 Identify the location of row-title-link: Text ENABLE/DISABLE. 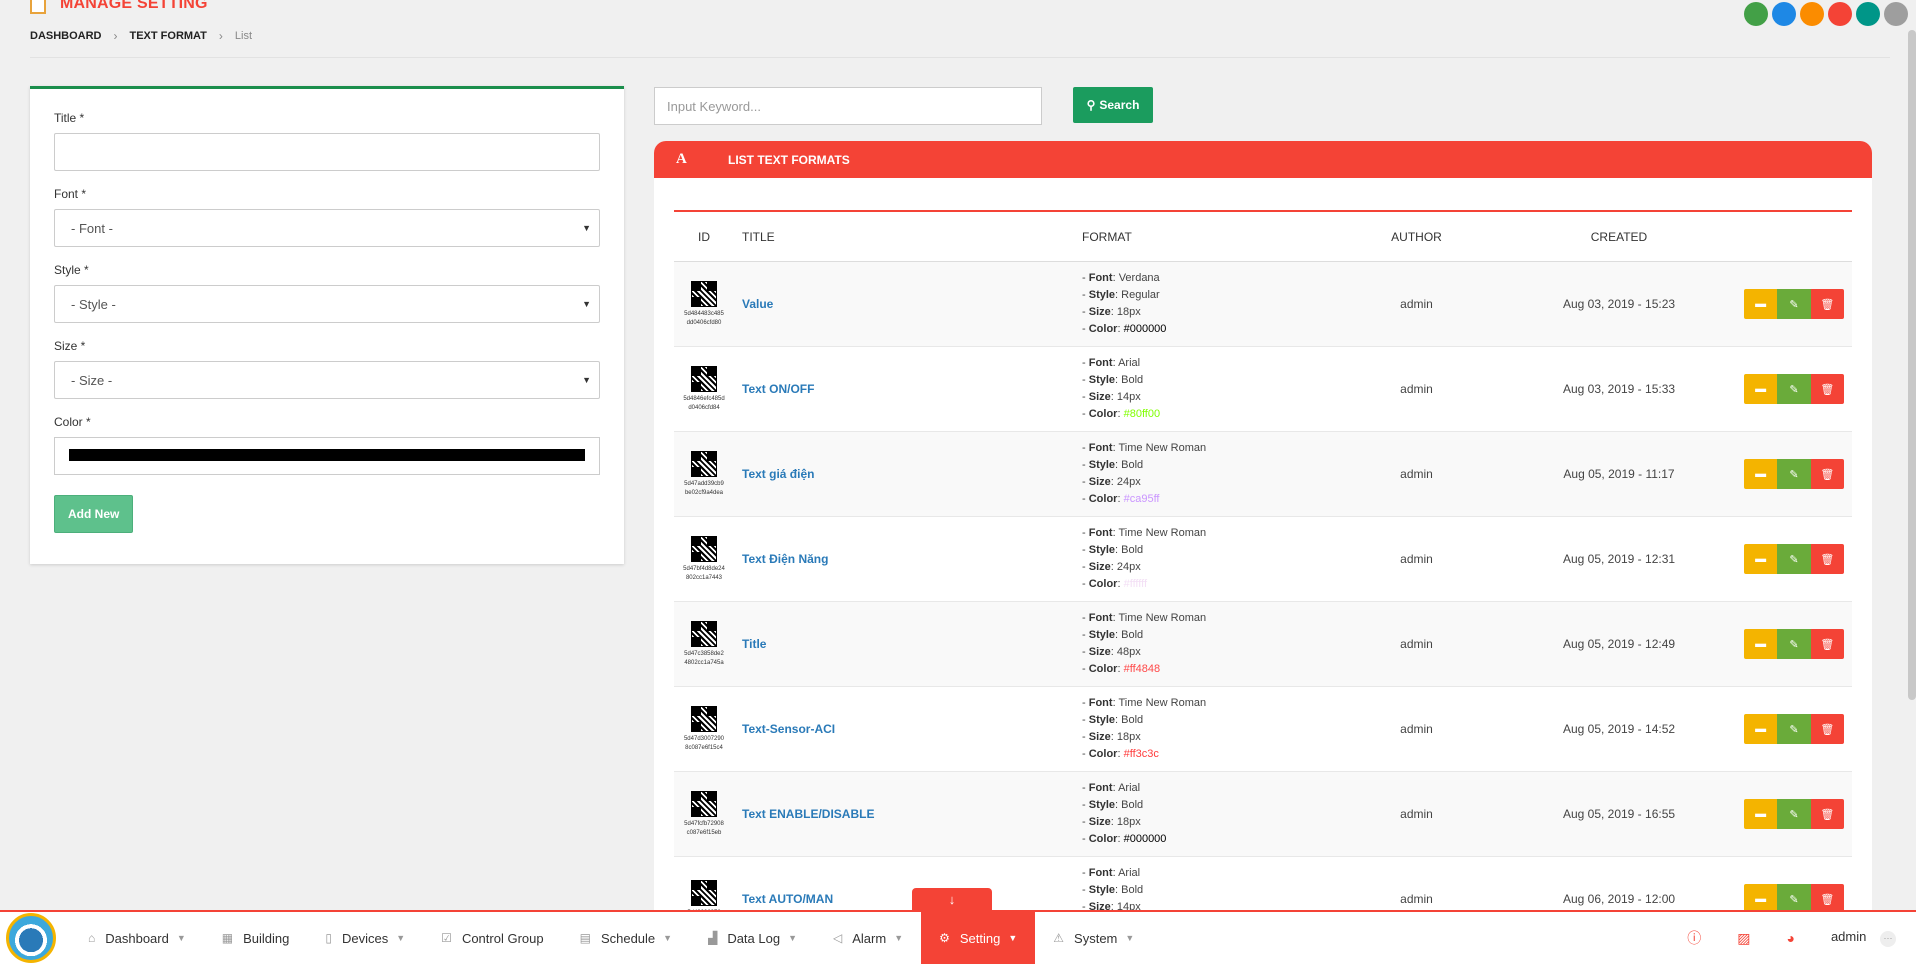
(808, 814).